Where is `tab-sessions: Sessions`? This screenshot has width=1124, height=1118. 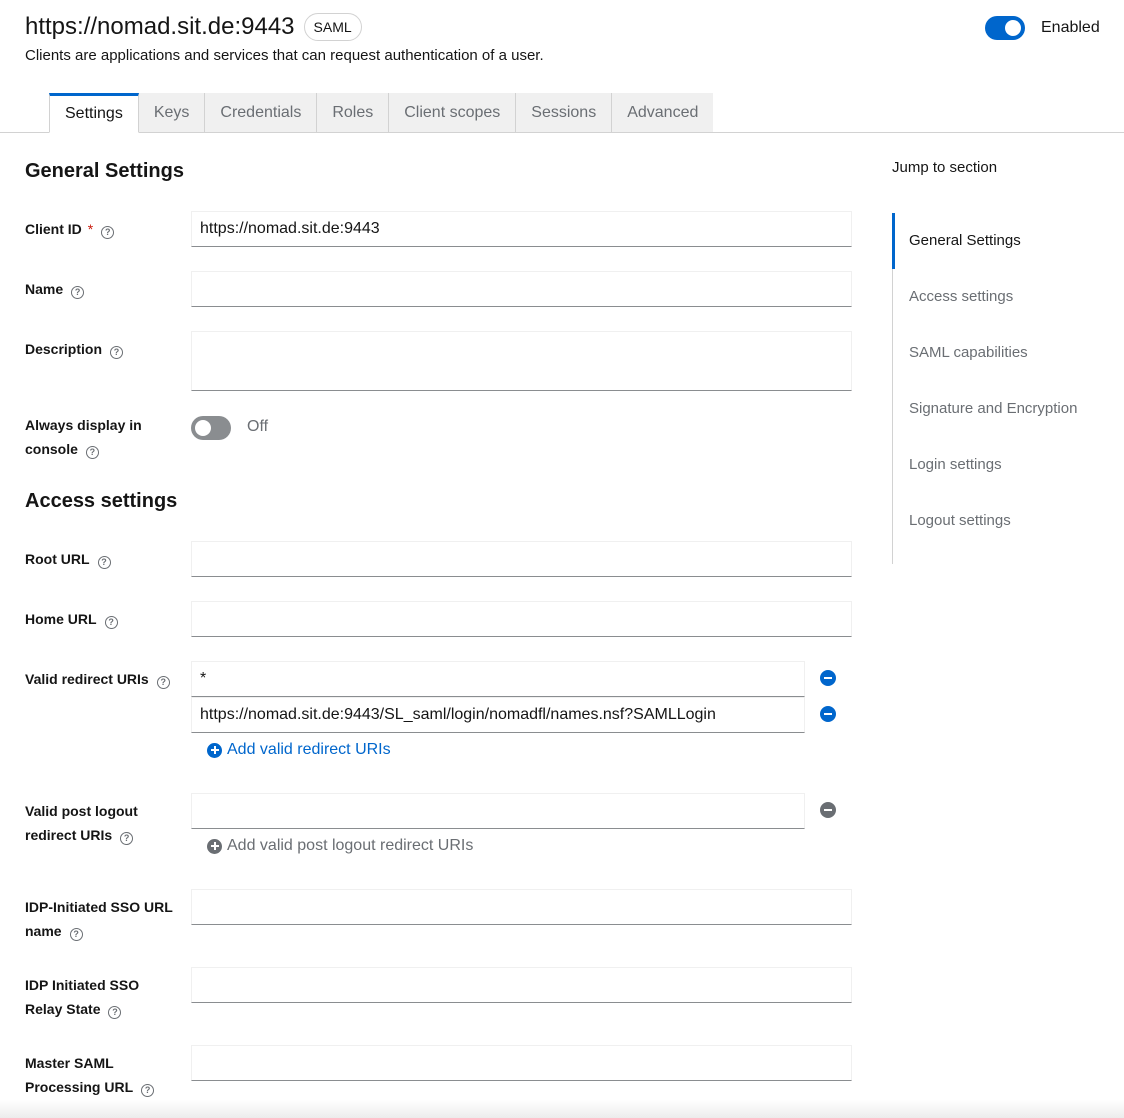 tab-sessions: Sessions is located at coordinates (564, 113).